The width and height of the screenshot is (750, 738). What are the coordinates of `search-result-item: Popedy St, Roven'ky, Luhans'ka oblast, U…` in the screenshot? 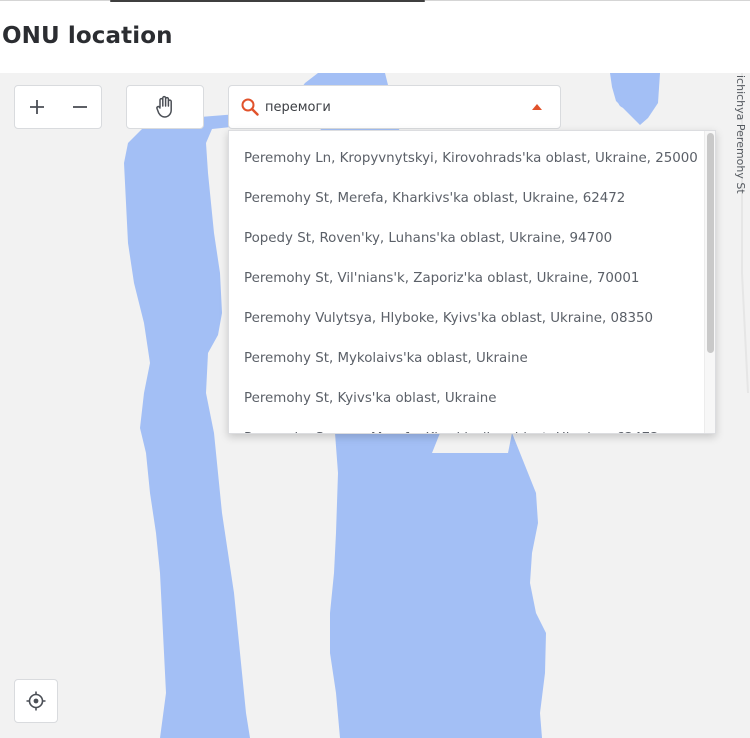 It's located at (467, 239).